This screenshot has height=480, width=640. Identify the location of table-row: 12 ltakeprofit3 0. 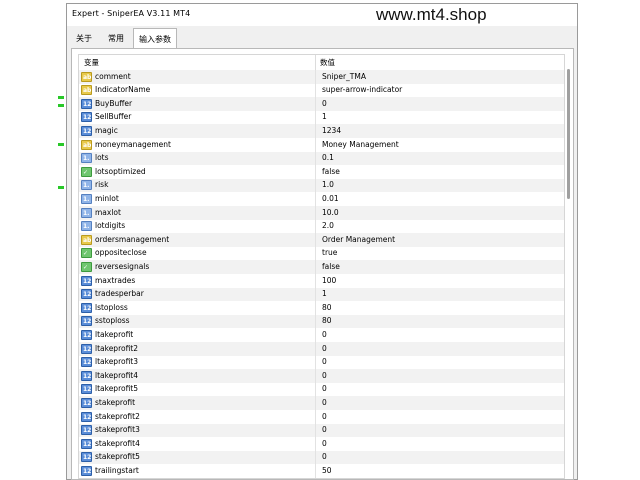
(321, 362).